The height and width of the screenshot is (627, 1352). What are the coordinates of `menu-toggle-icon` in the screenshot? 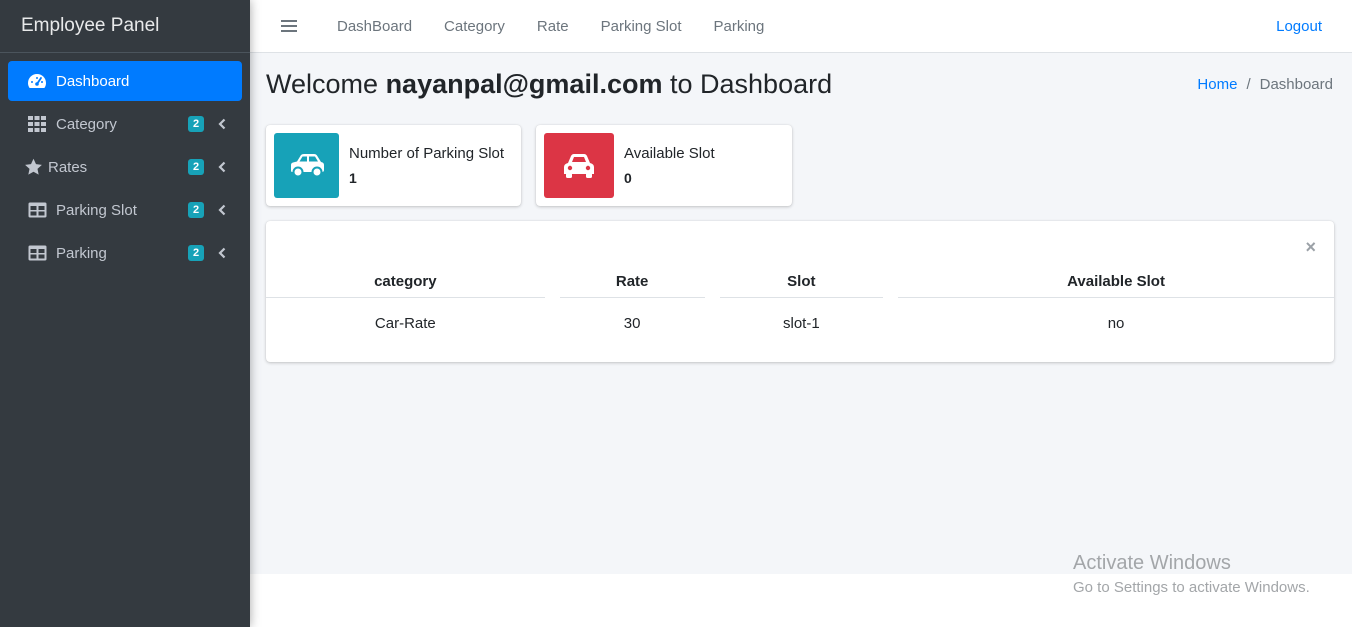 It's located at (289, 26).